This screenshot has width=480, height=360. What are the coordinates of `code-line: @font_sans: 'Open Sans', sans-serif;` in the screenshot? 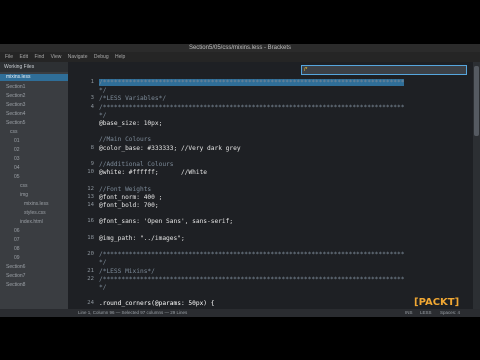 It's located at (166, 221).